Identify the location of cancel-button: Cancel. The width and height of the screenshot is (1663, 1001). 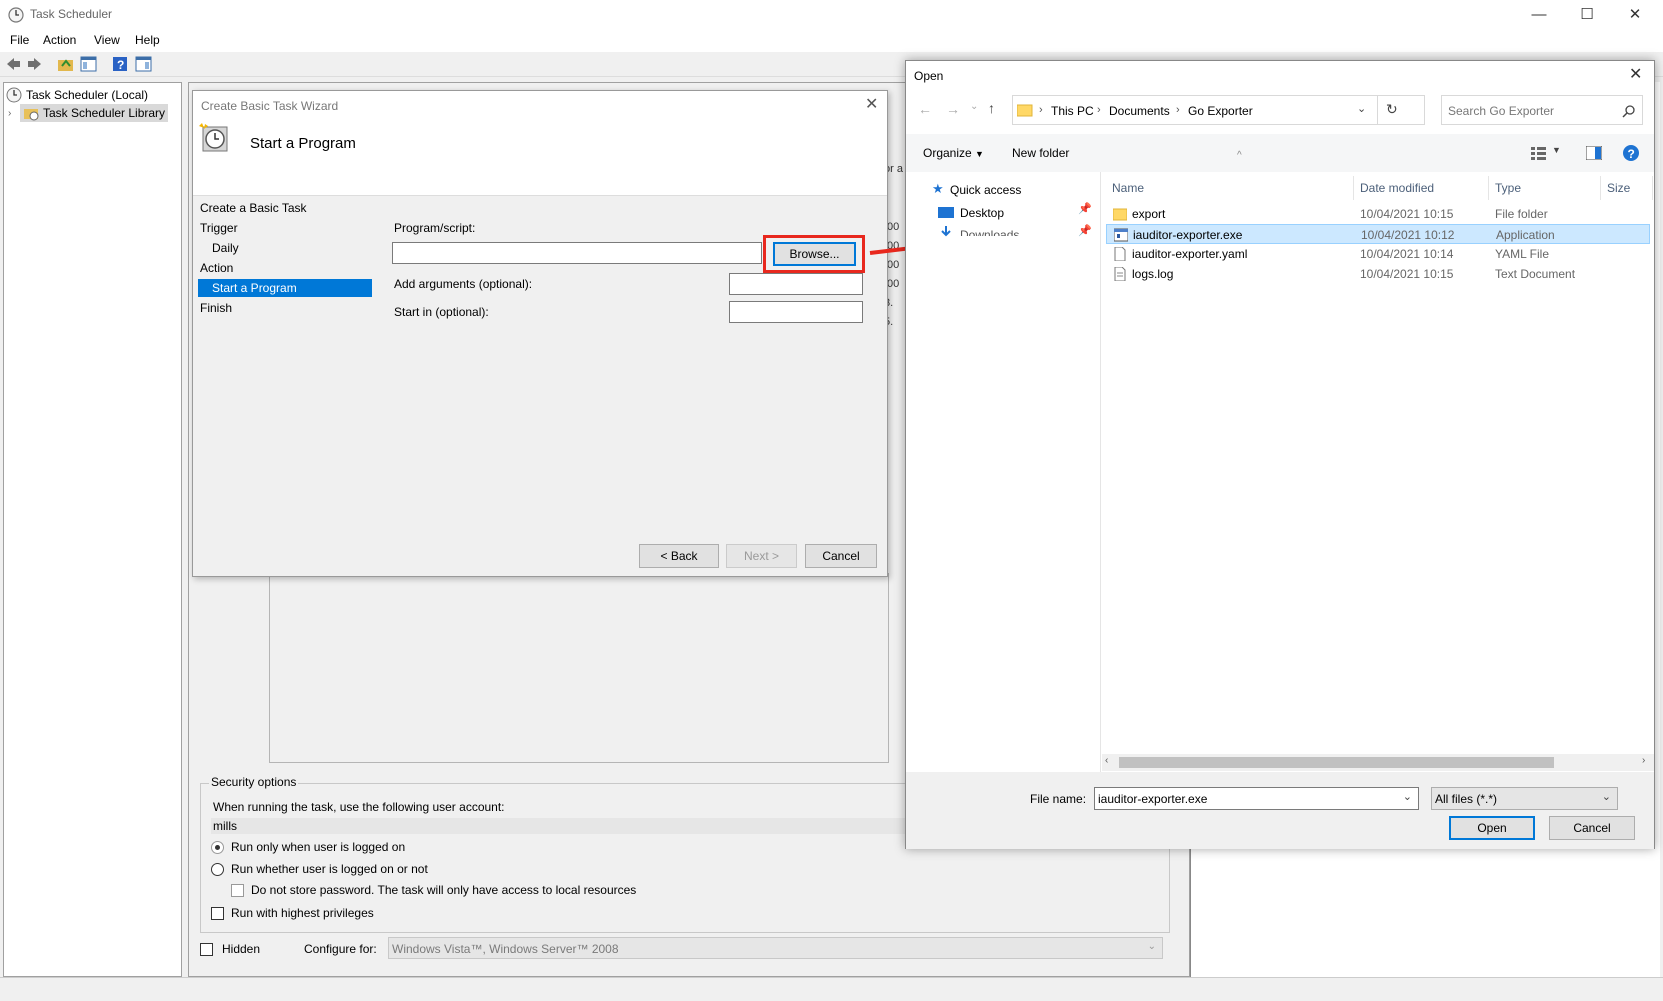
(841, 556).